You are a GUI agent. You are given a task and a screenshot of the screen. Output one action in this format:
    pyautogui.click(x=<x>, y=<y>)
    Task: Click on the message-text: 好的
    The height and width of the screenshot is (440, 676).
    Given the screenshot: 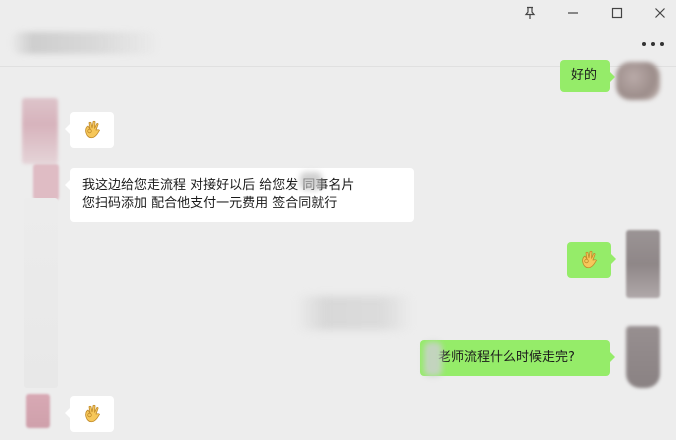 What is the action you would take?
    pyautogui.click(x=584, y=75)
    